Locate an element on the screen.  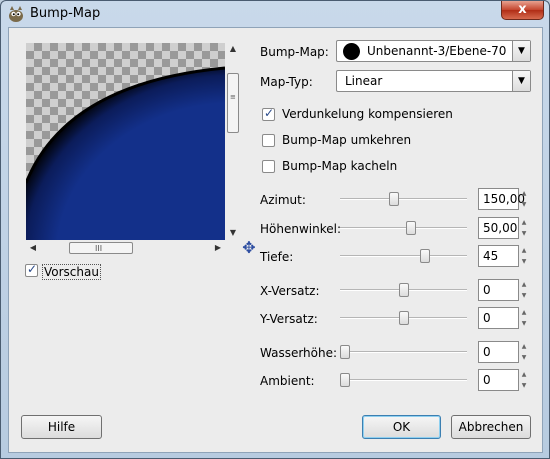
elevation-spinbutton: 50,00 is located at coordinates (498, 228).